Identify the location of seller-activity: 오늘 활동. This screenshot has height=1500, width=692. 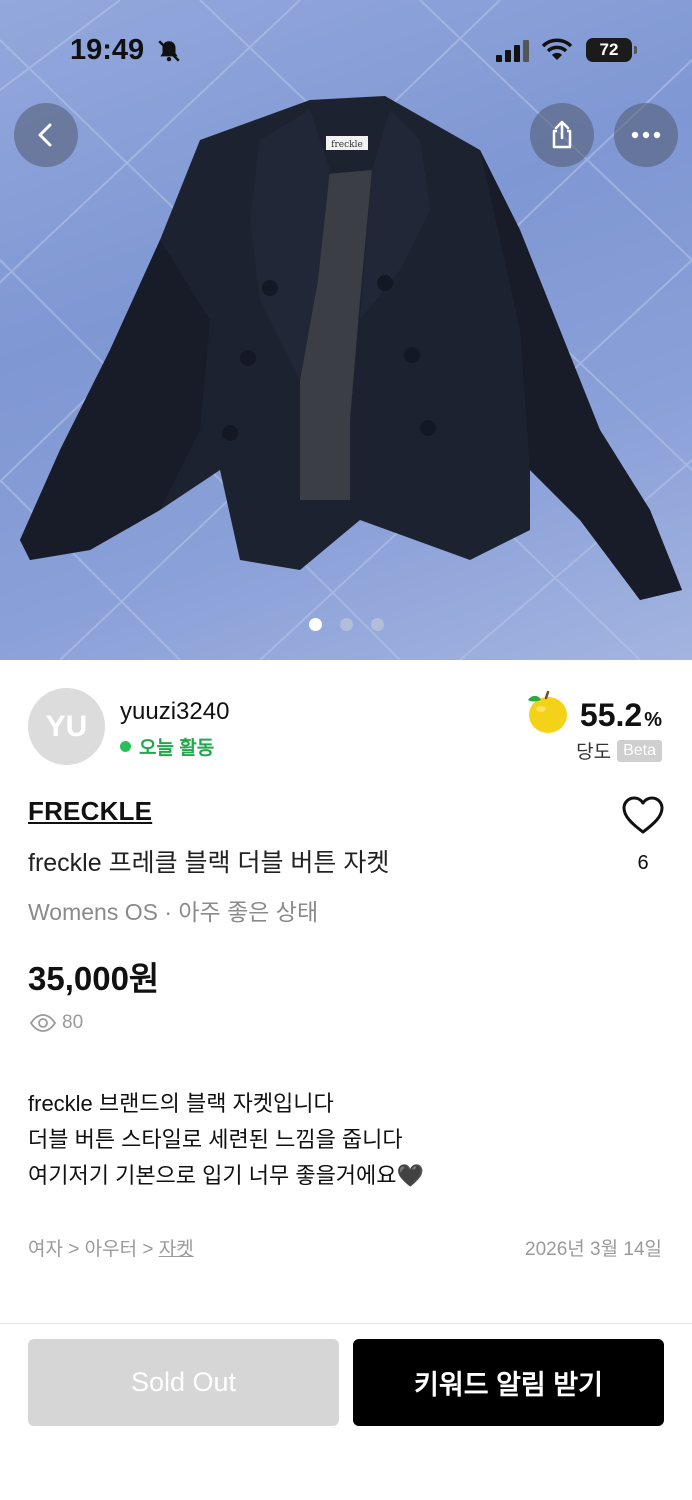
(167, 746).